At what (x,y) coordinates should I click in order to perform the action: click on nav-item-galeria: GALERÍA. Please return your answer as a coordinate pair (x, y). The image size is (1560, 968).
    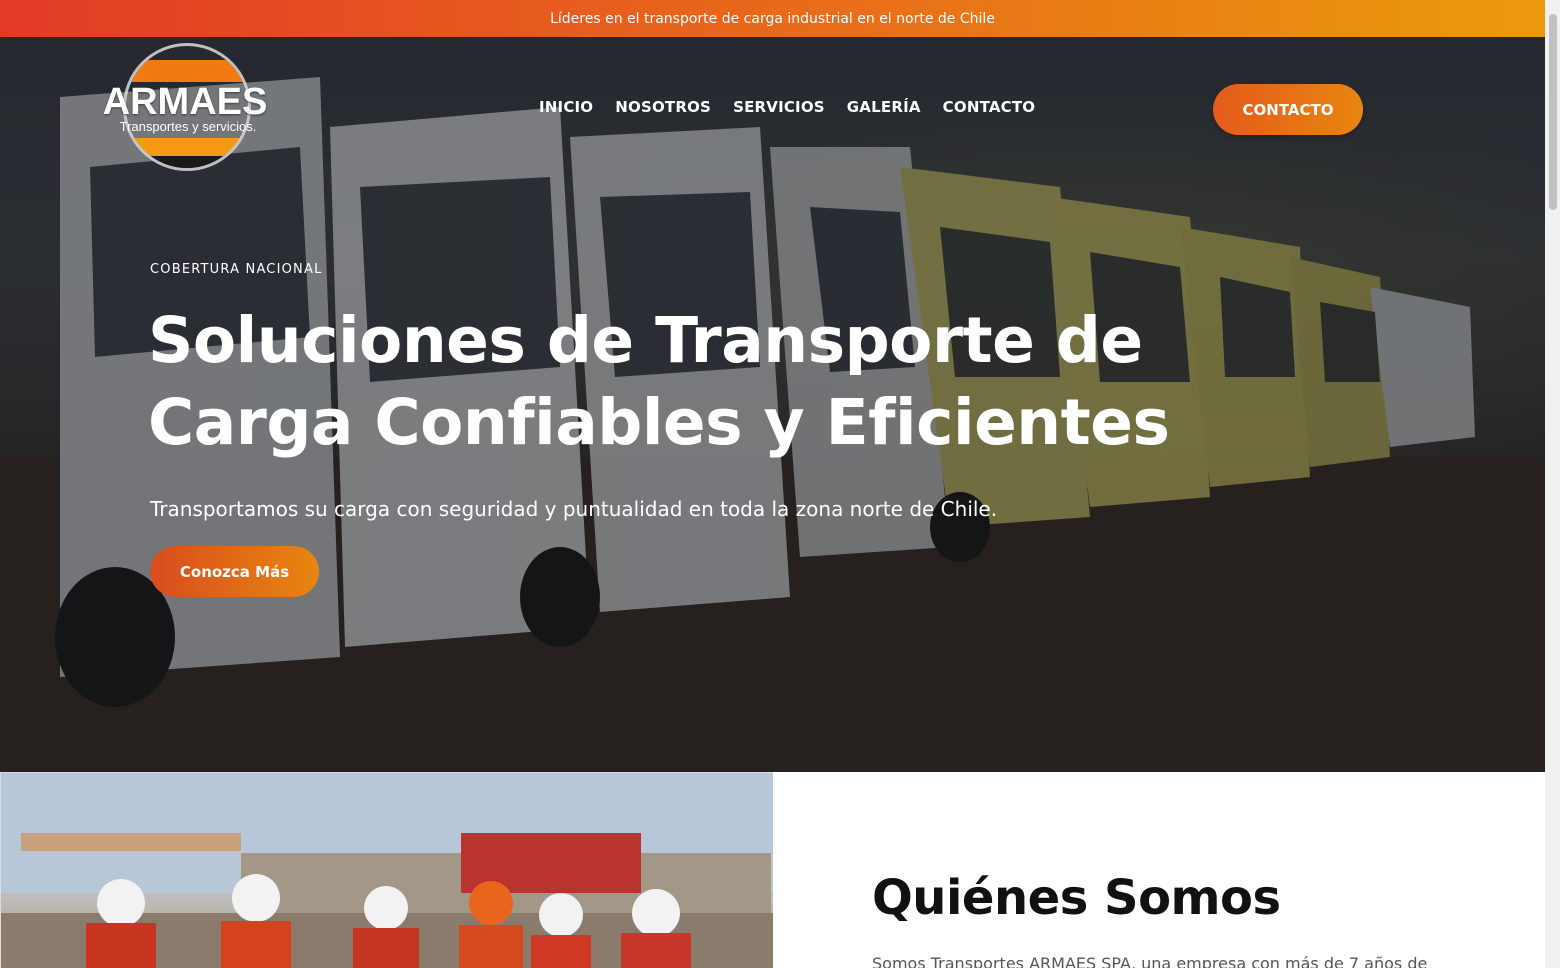
    Looking at the image, I should click on (884, 107).